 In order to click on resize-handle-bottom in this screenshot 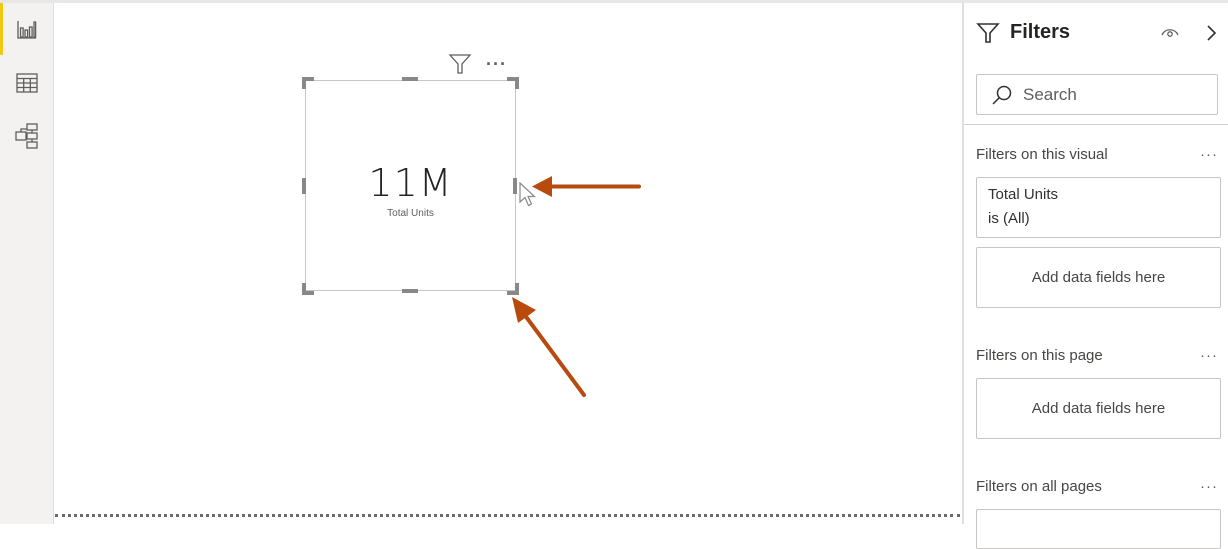, I will do `click(410, 291)`.